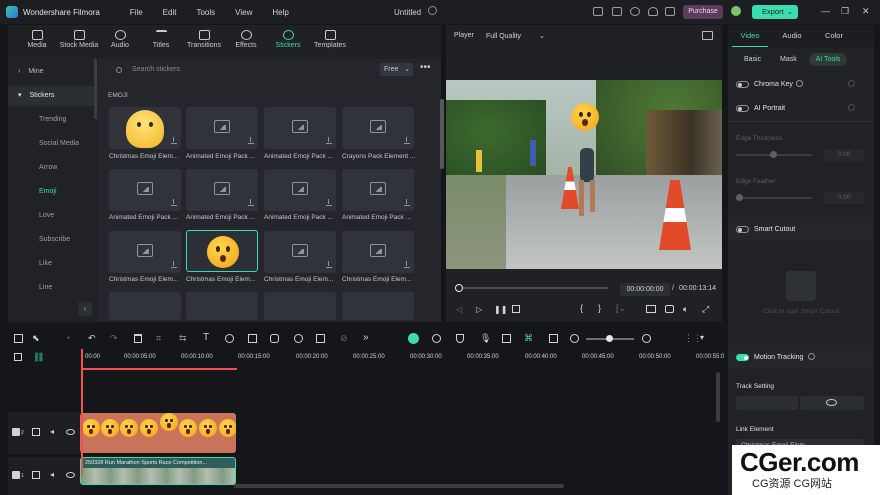  What do you see at coordinates (598, 11) in the screenshot?
I see `monitor-icon` at bounding box center [598, 11].